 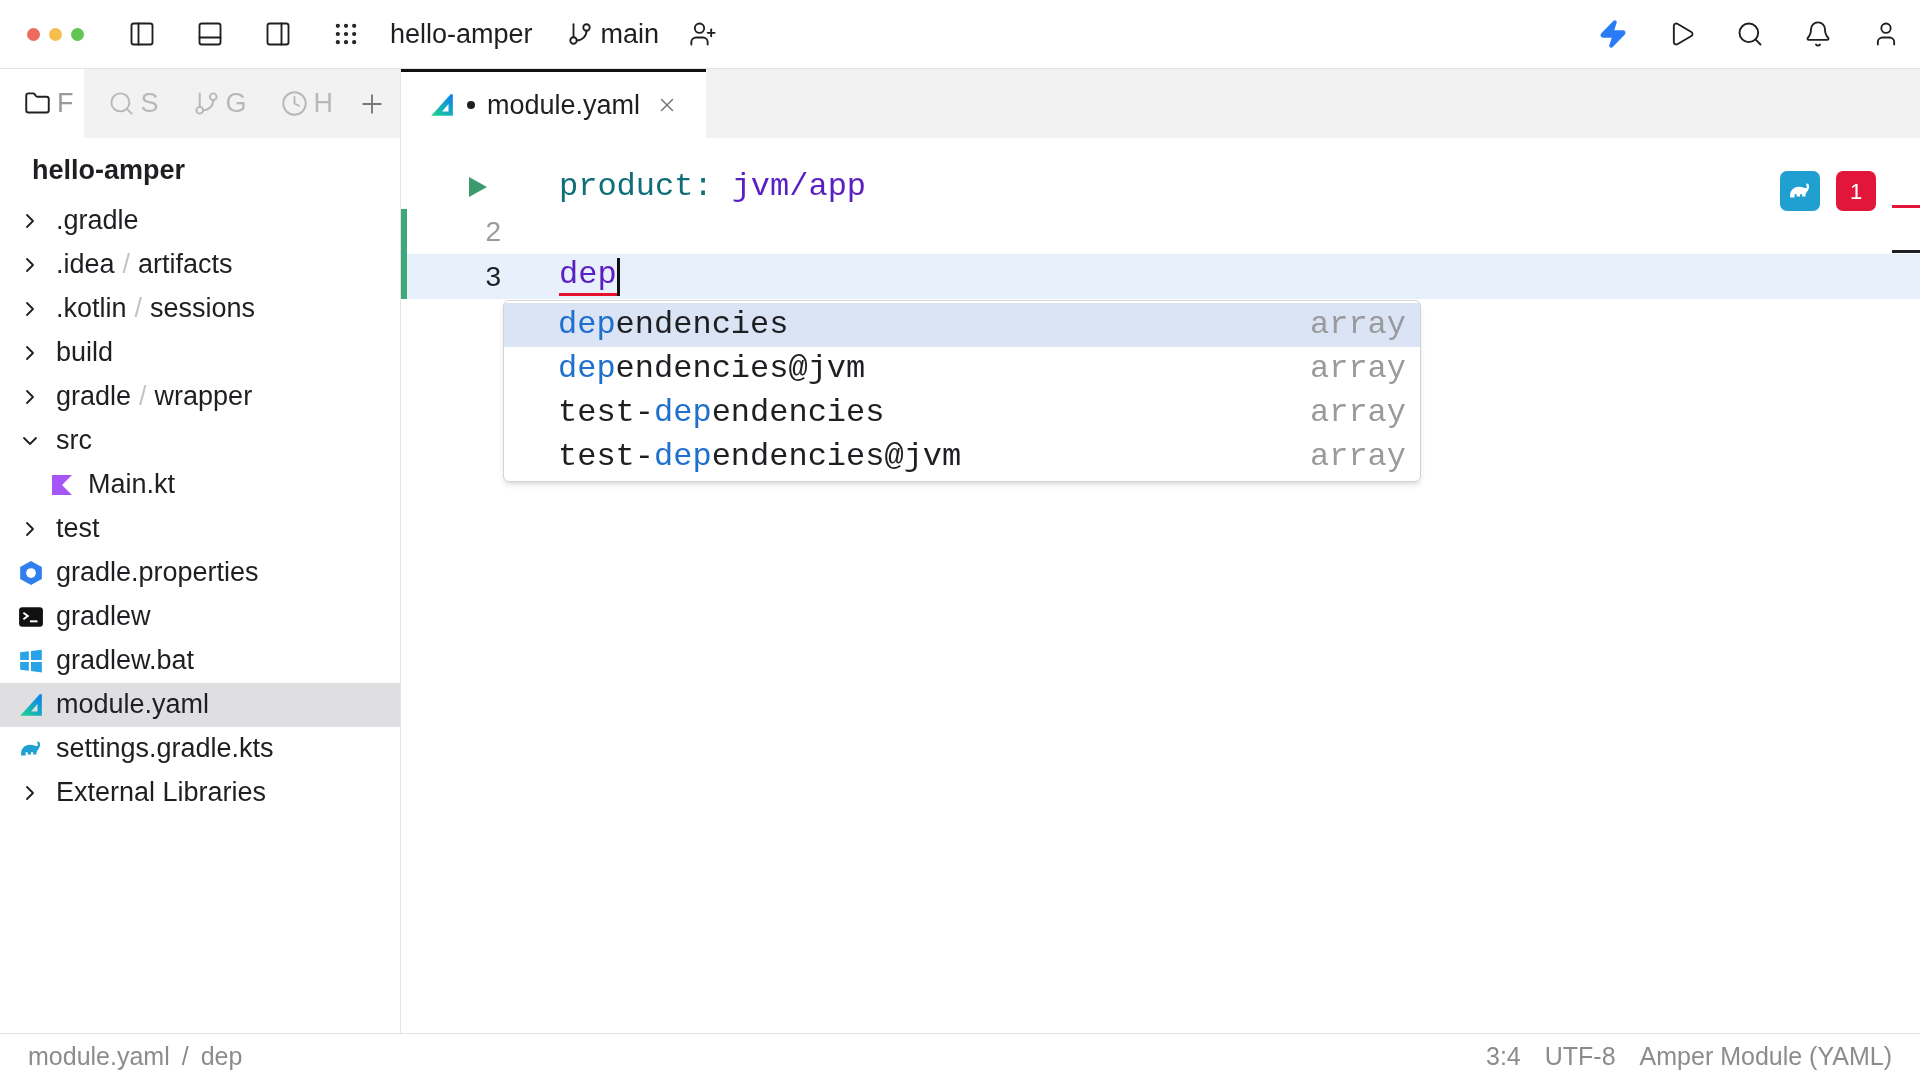 What do you see at coordinates (493, 231) in the screenshot?
I see `line-number: 2` at bounding box center [493, 231].